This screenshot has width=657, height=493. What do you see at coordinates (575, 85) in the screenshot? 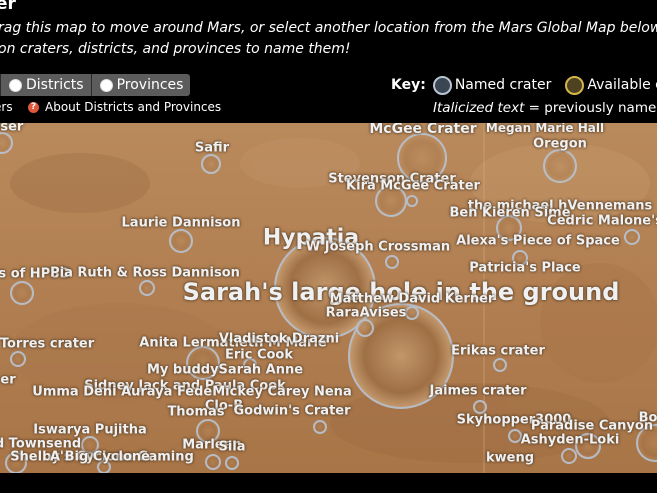
I see `available-crater-swatch-icon` at bounding box center [575, 85].